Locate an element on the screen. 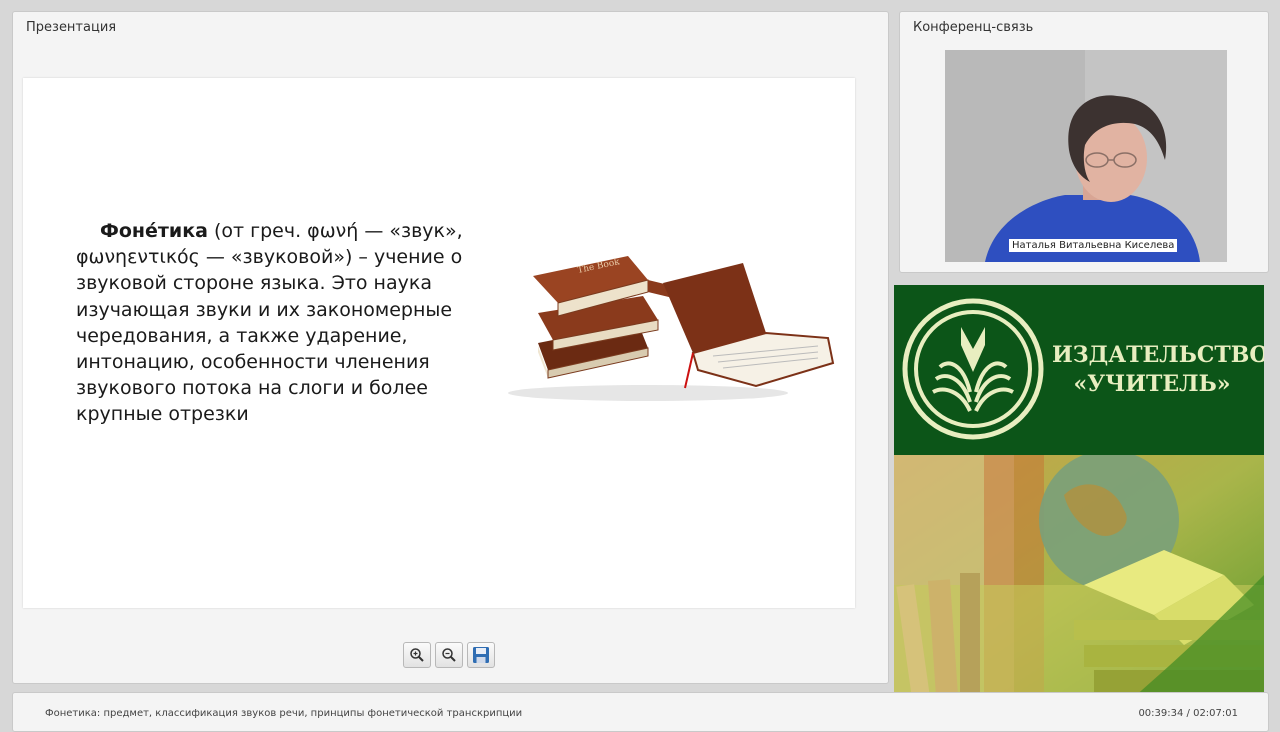  zoom-in-button is located at coordinates (417, 655).